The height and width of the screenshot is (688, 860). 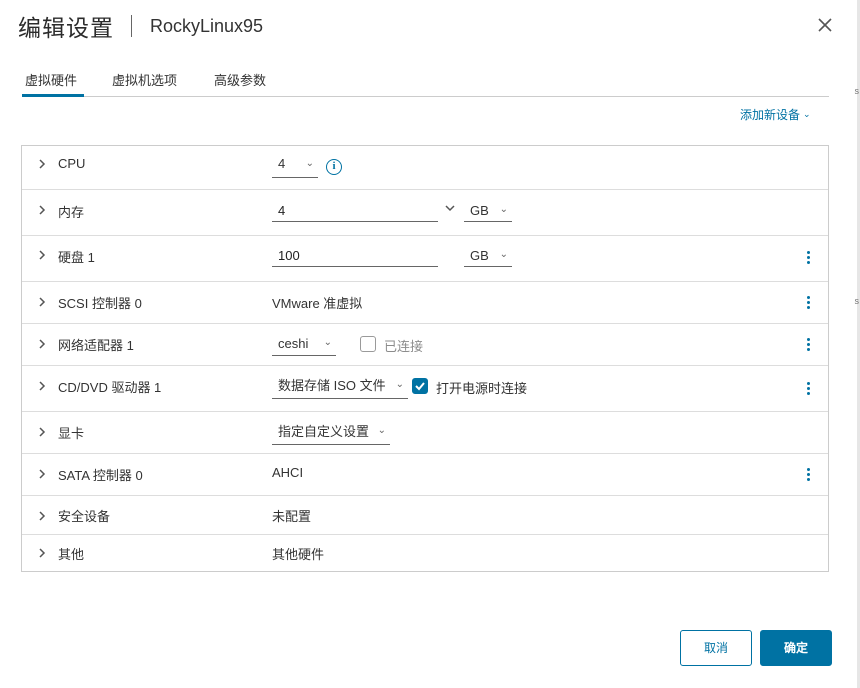 I want to click on tab-label: 虚拟硬件, so click(x=51, y=80).